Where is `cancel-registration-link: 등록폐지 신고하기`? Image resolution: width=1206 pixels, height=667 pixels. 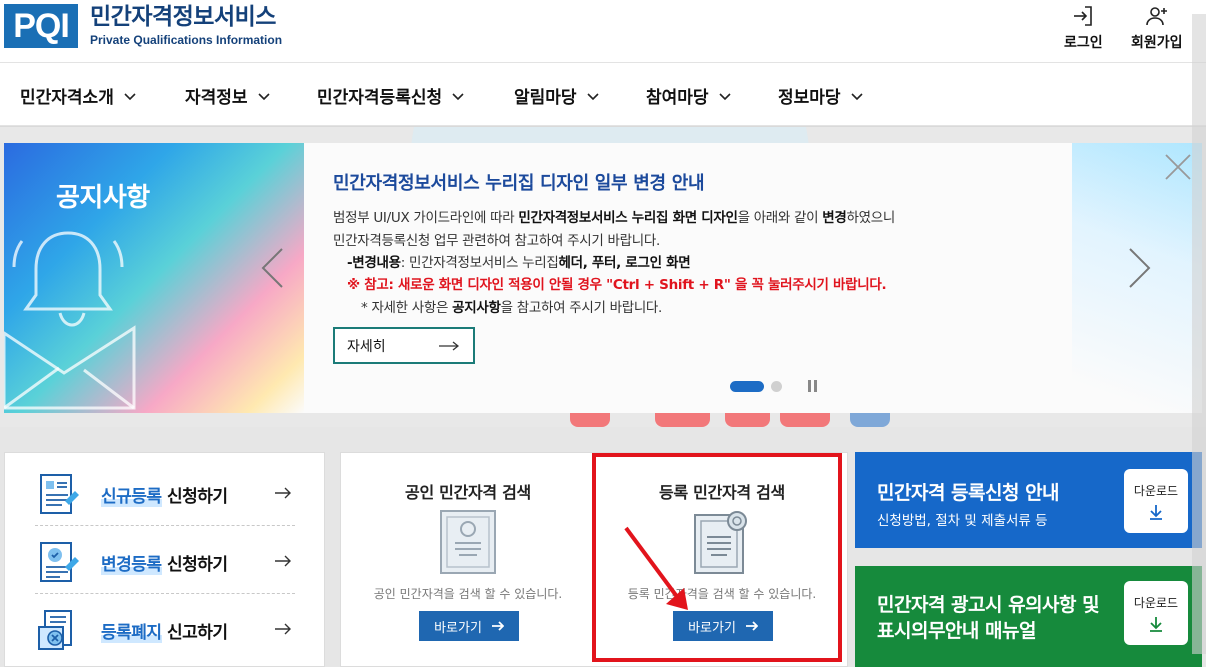 cancel-registration-link: 등록폐지 신고하기 is located at coordinates (165, 630).